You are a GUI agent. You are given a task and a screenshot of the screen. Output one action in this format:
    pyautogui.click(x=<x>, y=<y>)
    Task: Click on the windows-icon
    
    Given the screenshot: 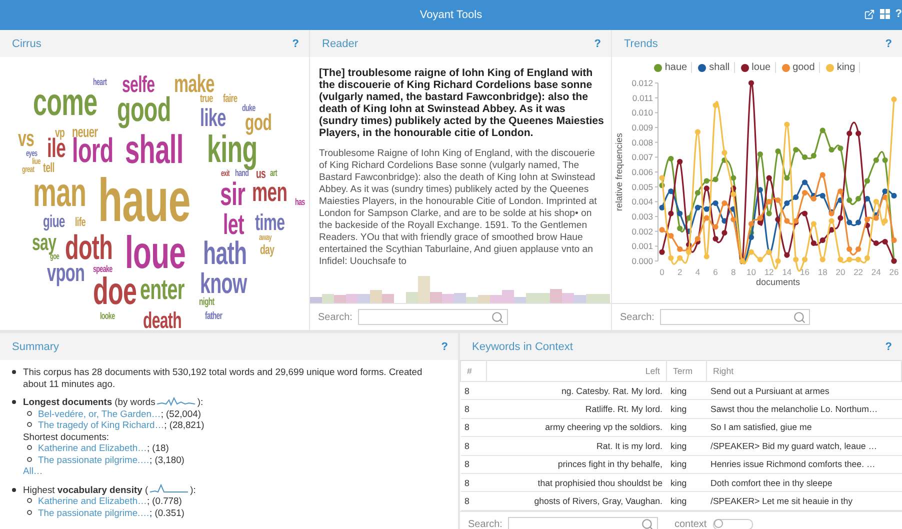 What is the action you would take?
    pyautogui.click(x=885, y=14)
    